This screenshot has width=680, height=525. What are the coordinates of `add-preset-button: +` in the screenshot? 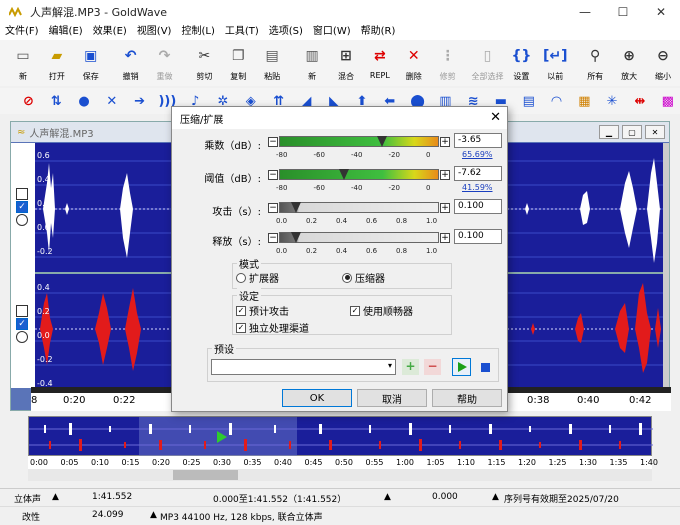 It's located at (410, 367).